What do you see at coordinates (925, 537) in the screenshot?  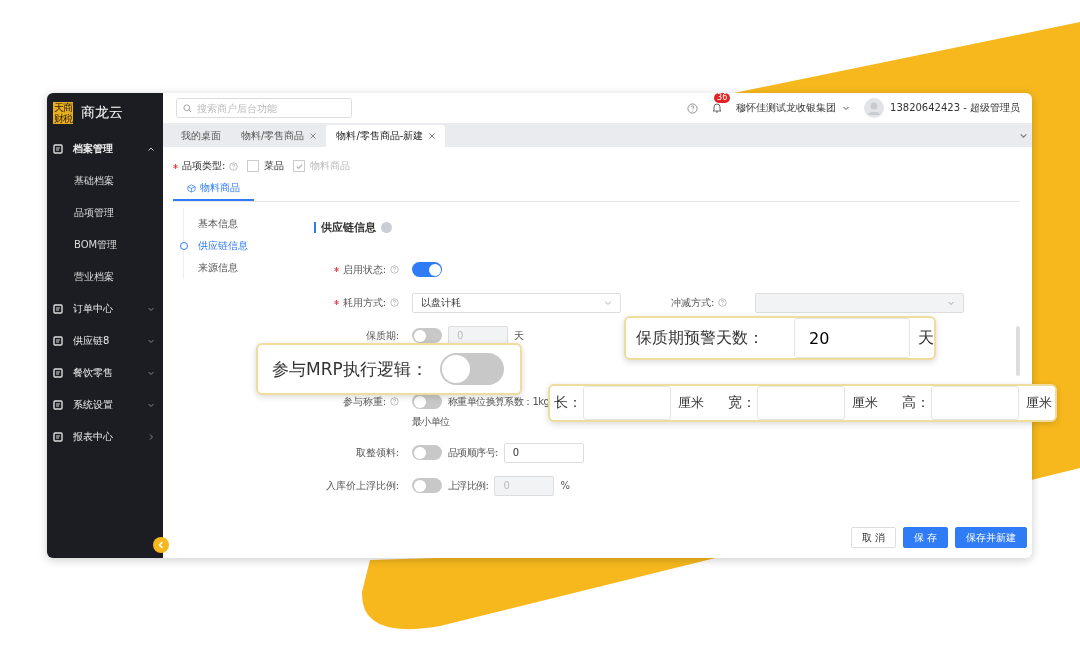 I see `action-button: 保 存` at bounding box center [925, 537].